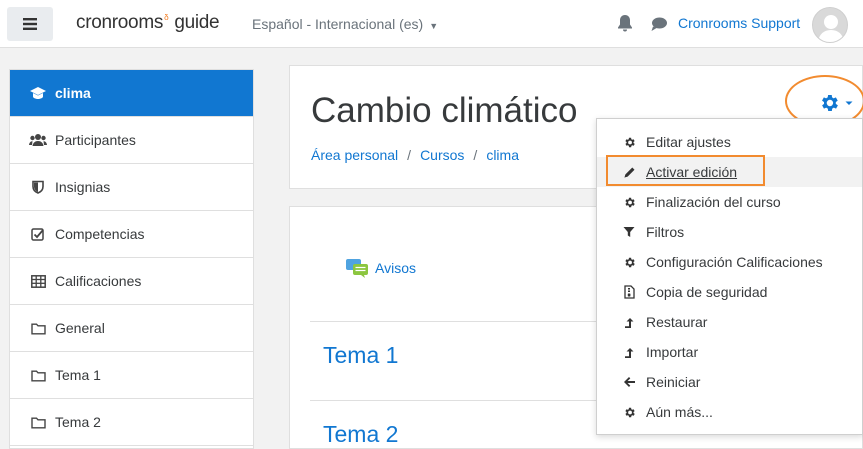 The height and width of the screenshot is (449, 863). I want to click on site-logo: cronroomsᵟ guide, so click(148, 23).